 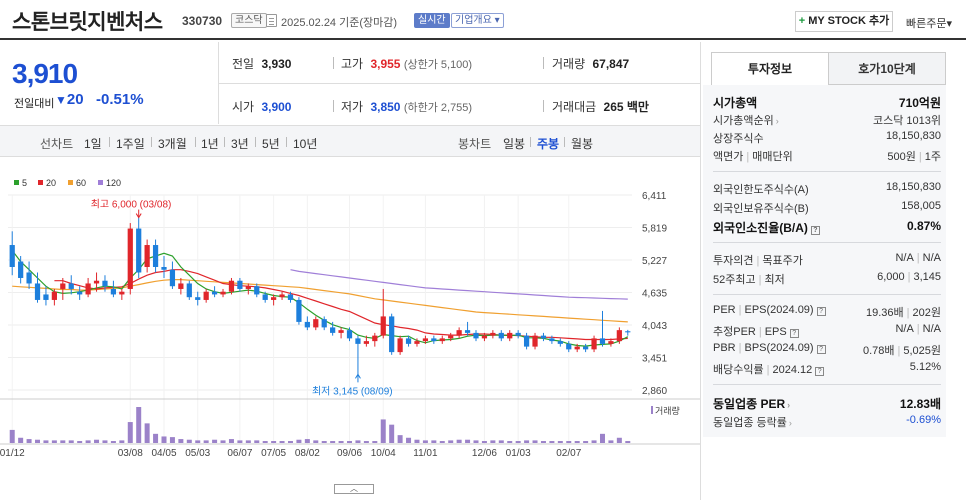 What do you see at coordinates (667, 410) in the screenshot?
I see `volume-label: 거래량` at bounding box center [667, 410].